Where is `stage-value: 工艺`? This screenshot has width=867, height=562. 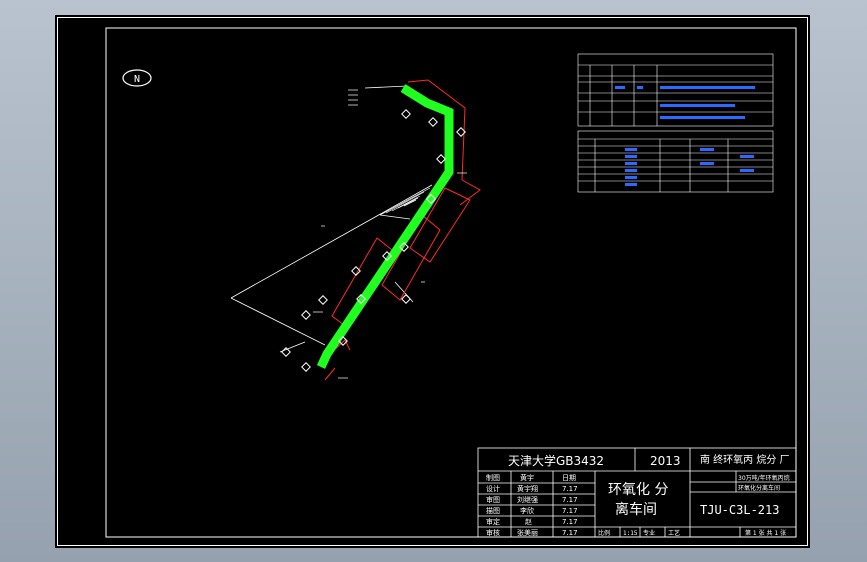
stage-value: 工艺 is located at coordinates (674, 533).